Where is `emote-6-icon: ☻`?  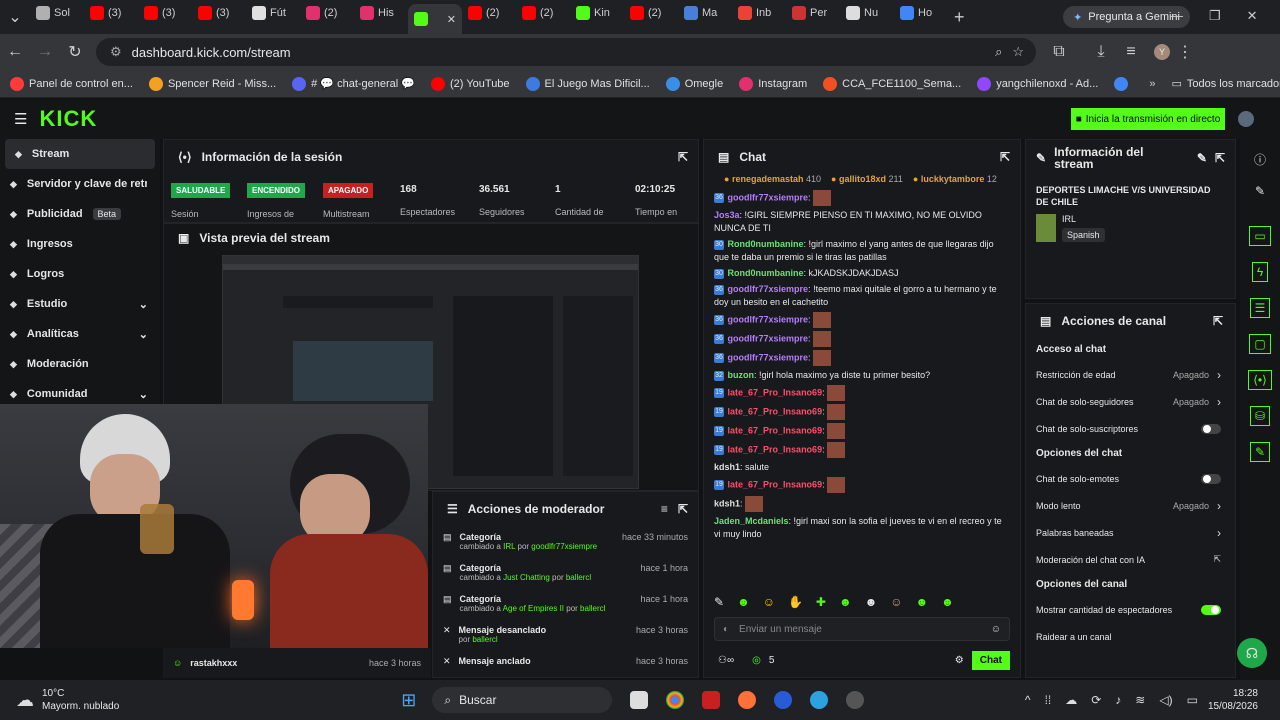 emote-6-icon: ☻ is located at coordinates (845, 604).